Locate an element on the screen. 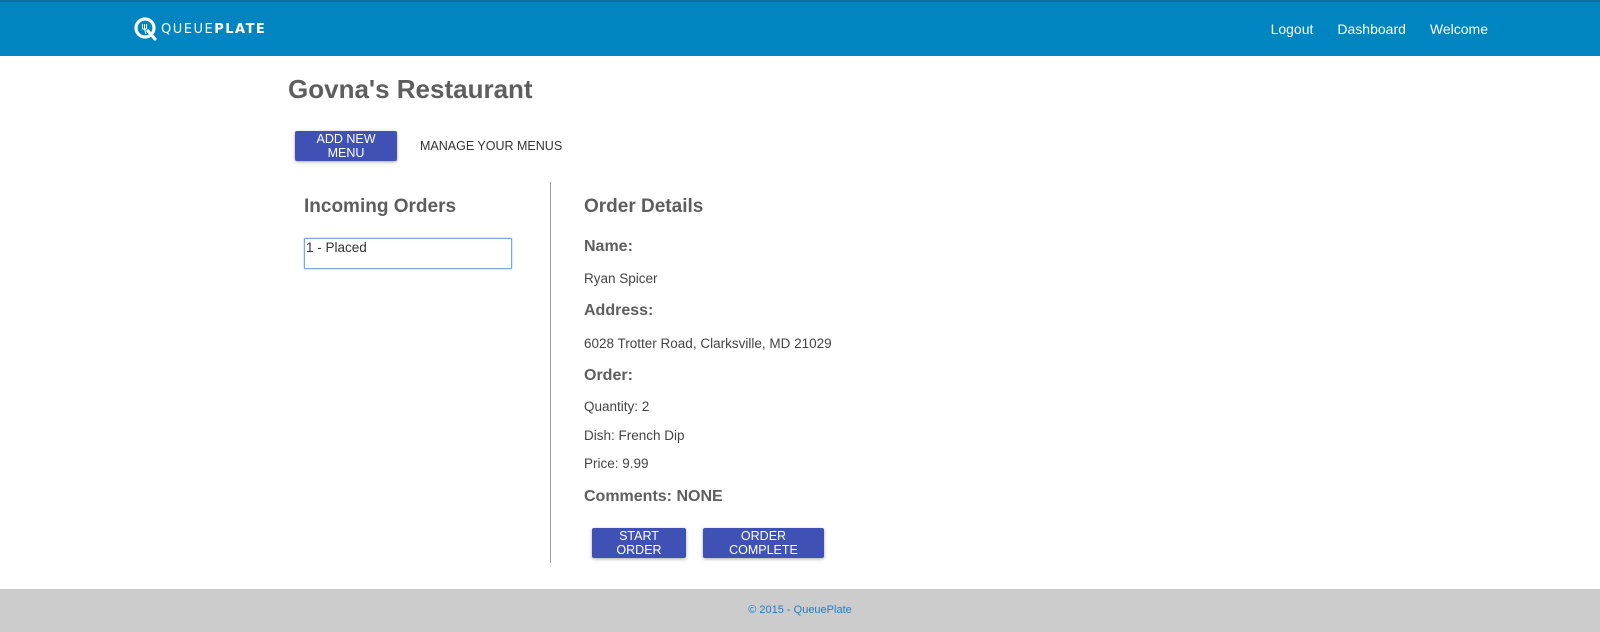 The height and width of the screenshot is (632, 1600). incoming-orders-panel: Incoming Orders is located at coordinates (424, 207).